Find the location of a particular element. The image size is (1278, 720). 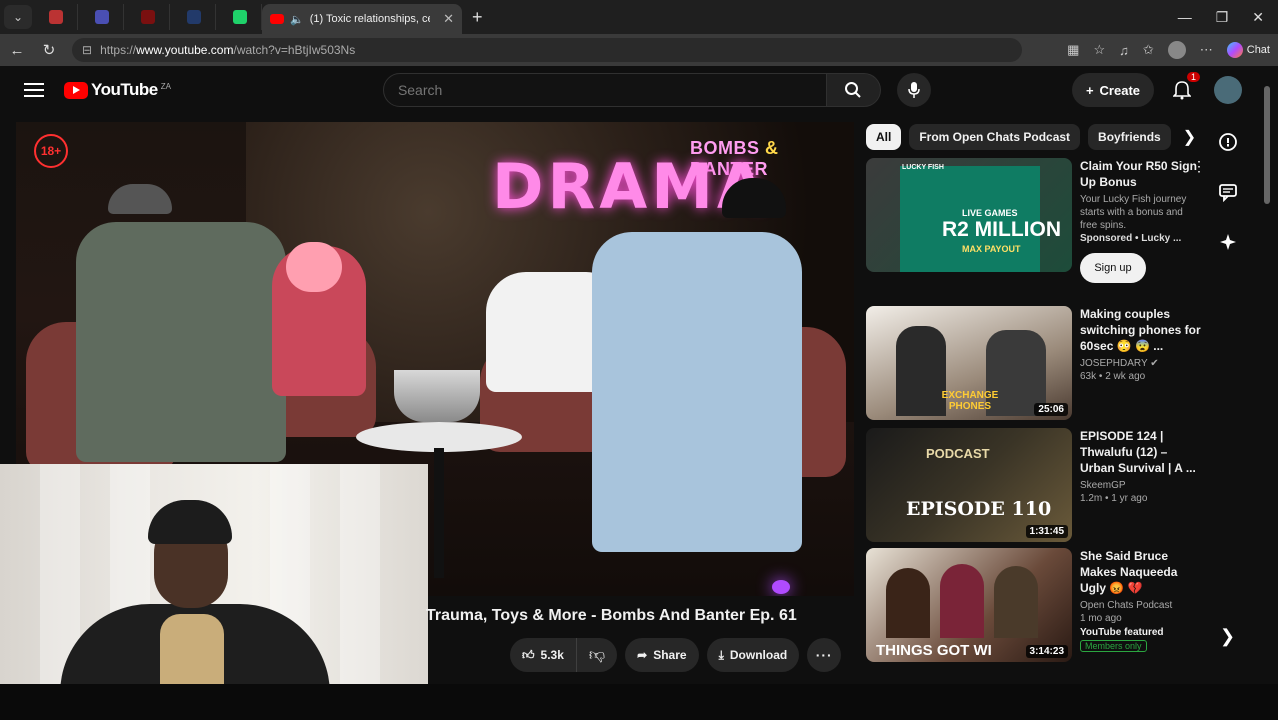

dislike-button: 👎︎ is located at coordinates (597, 655).